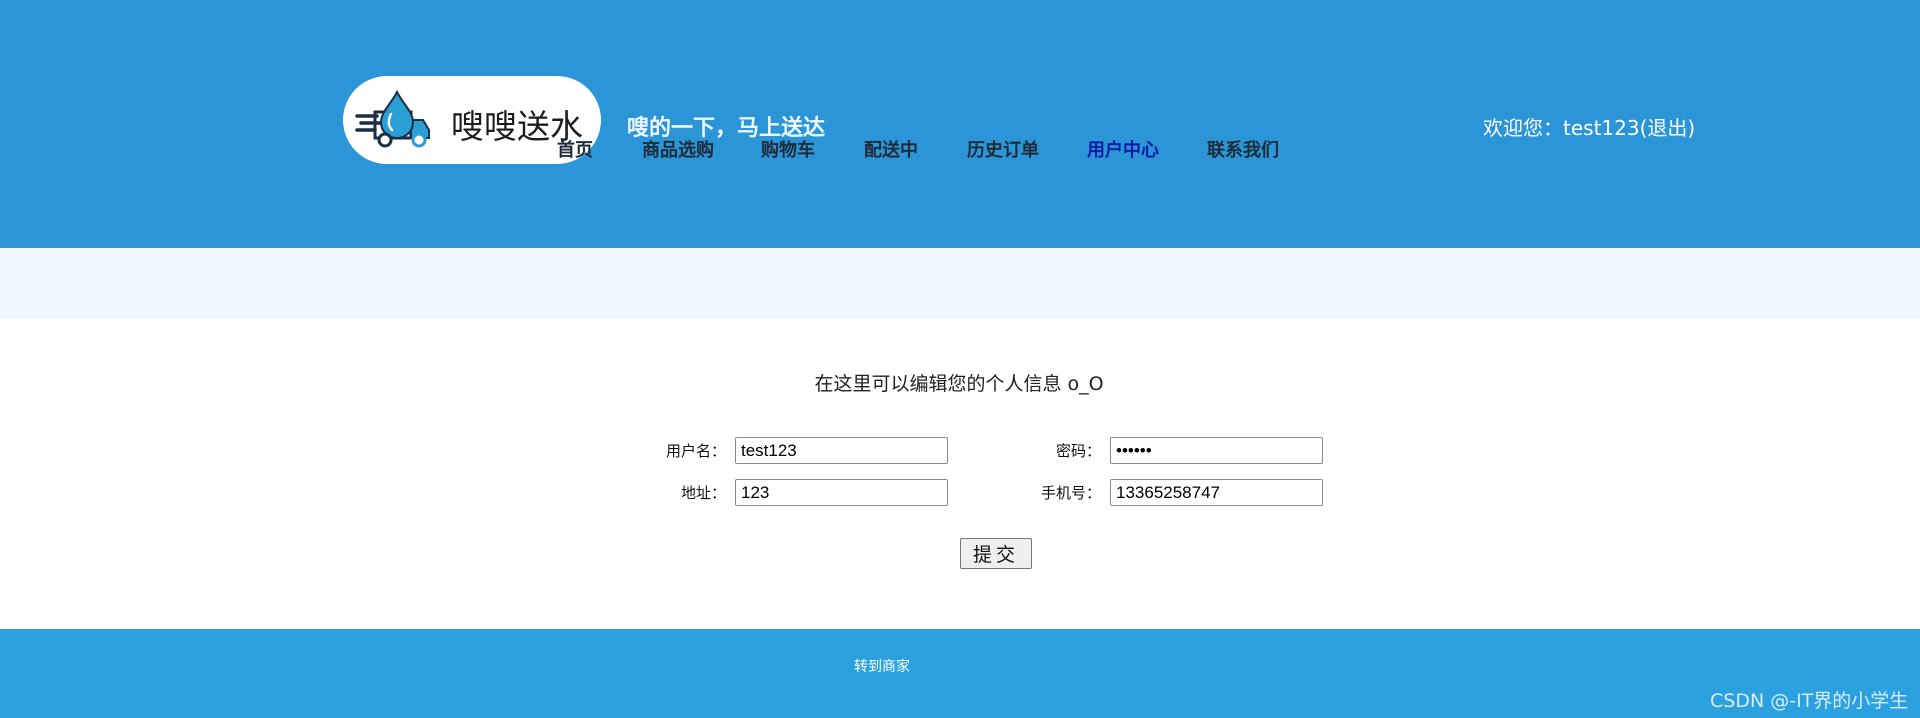 The image size is (1920, 718). What do you see at coordinates (1078, 451) in the screenshot?
I see `password-label: 密码：` at bounding box center [1078, 451].